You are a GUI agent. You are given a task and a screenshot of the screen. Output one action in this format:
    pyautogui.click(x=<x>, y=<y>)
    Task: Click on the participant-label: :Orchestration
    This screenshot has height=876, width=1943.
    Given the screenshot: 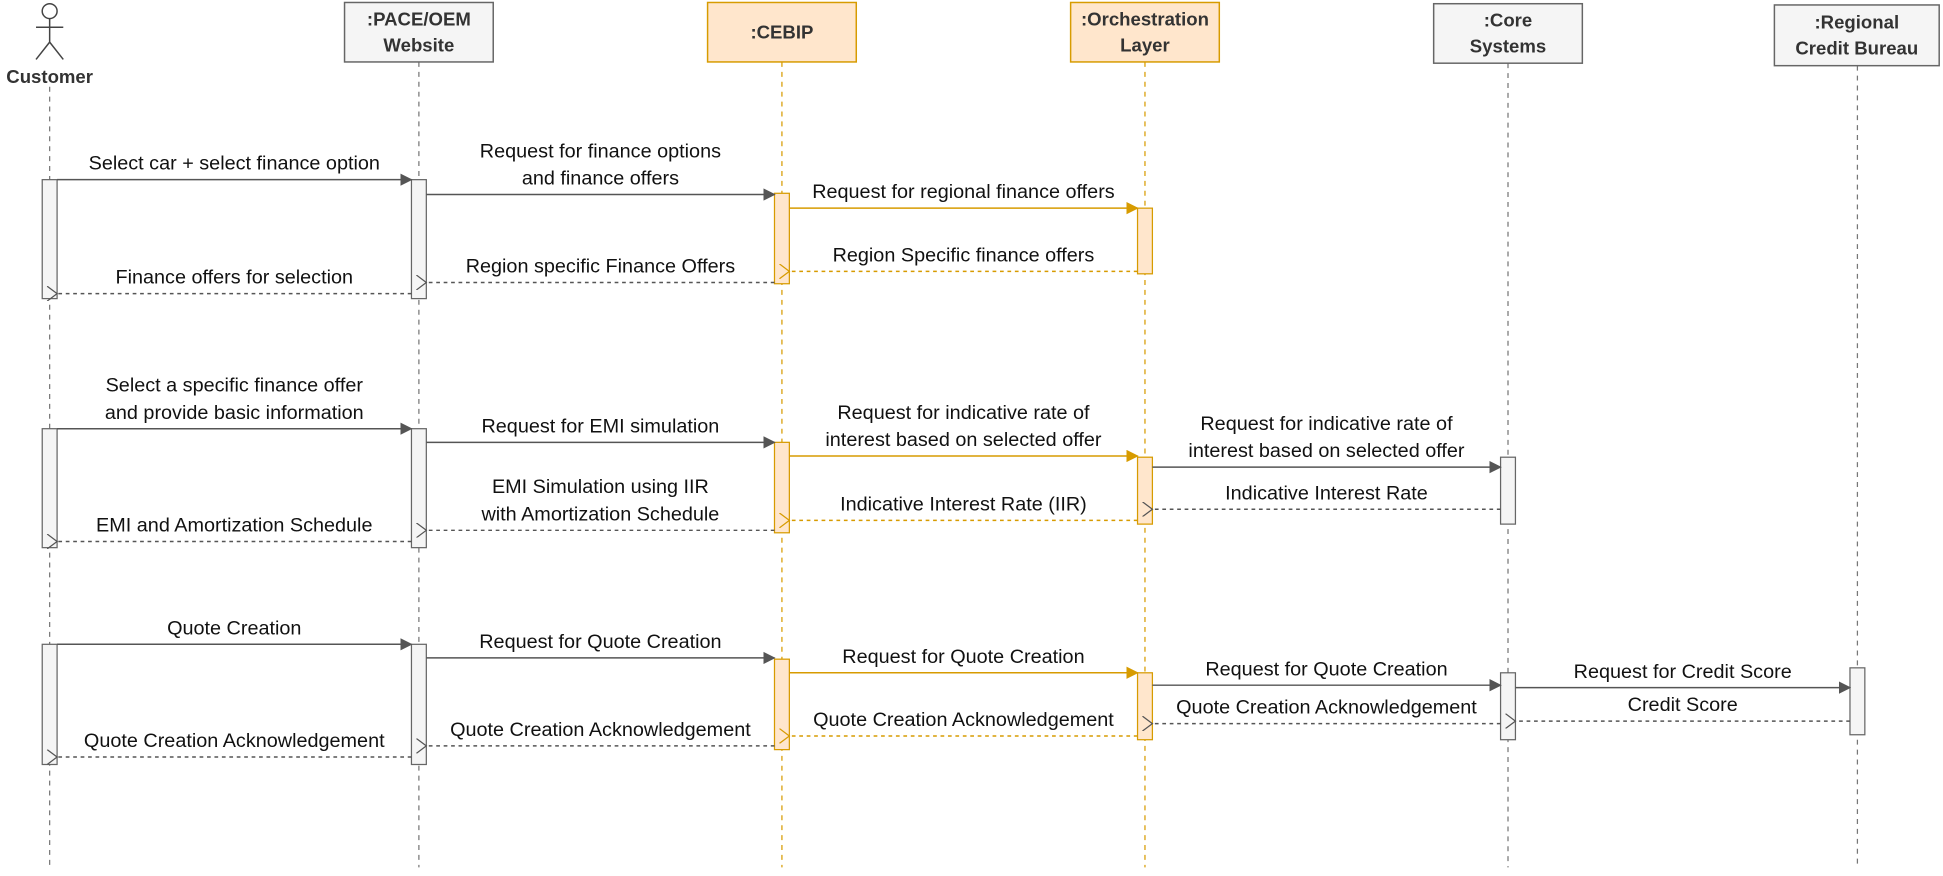 What is the action you would take?
    pyautogui.click(x=1145, y=18)
    